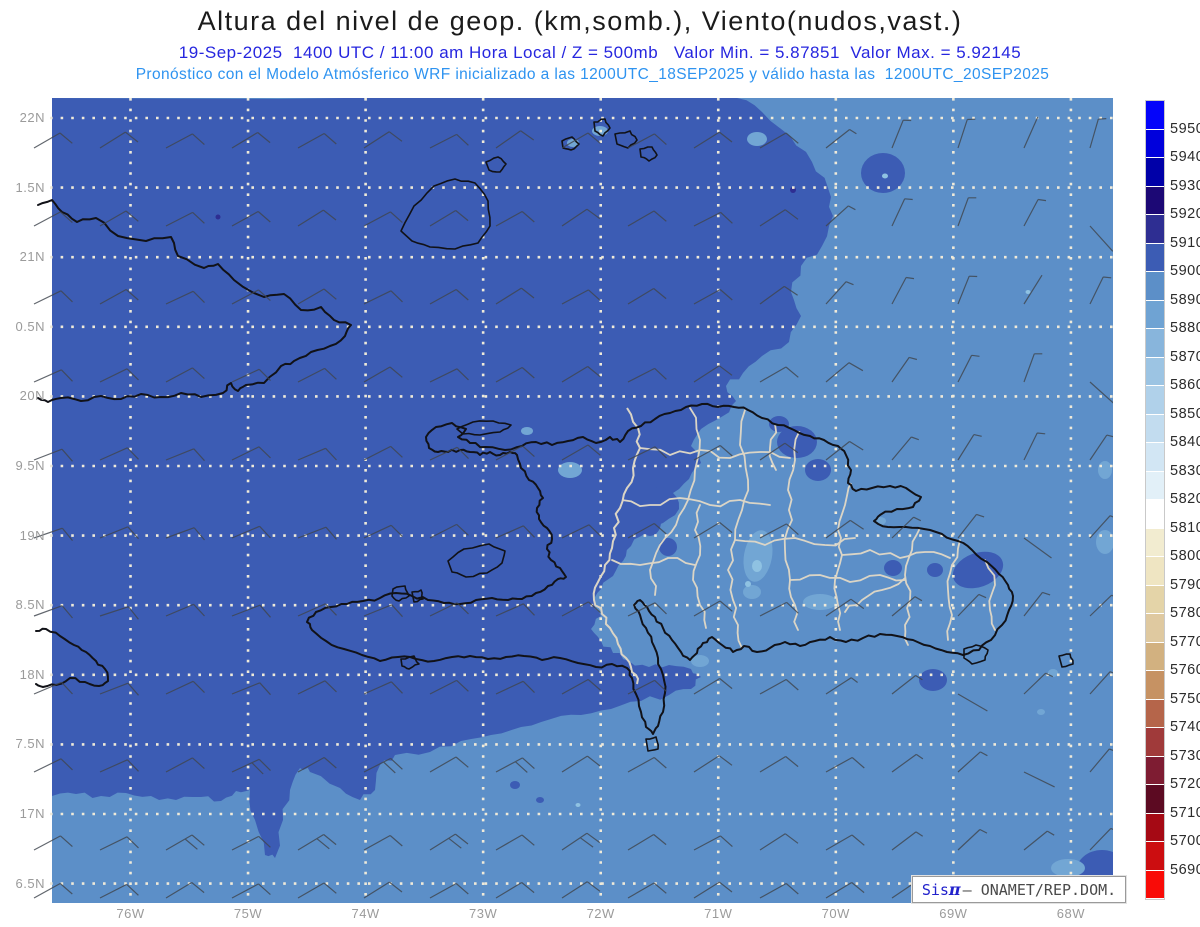 The width and height of the screenshot is (1200, 927). What do you see at coordinates (1185, 413) in the screenshot?
I see `colorbar-label: 5850` at bounding box center [1185, 413].